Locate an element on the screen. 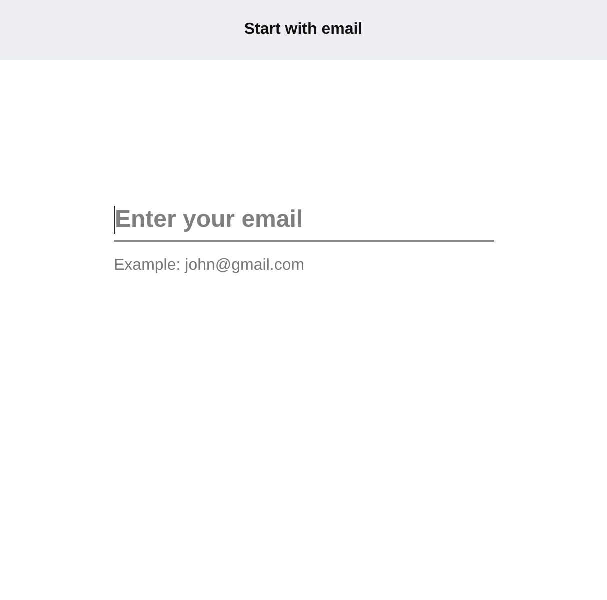 This screenshot has width=607, height=600. example-hint: Example: john@gmail.com is located at coordinates (209, 266).